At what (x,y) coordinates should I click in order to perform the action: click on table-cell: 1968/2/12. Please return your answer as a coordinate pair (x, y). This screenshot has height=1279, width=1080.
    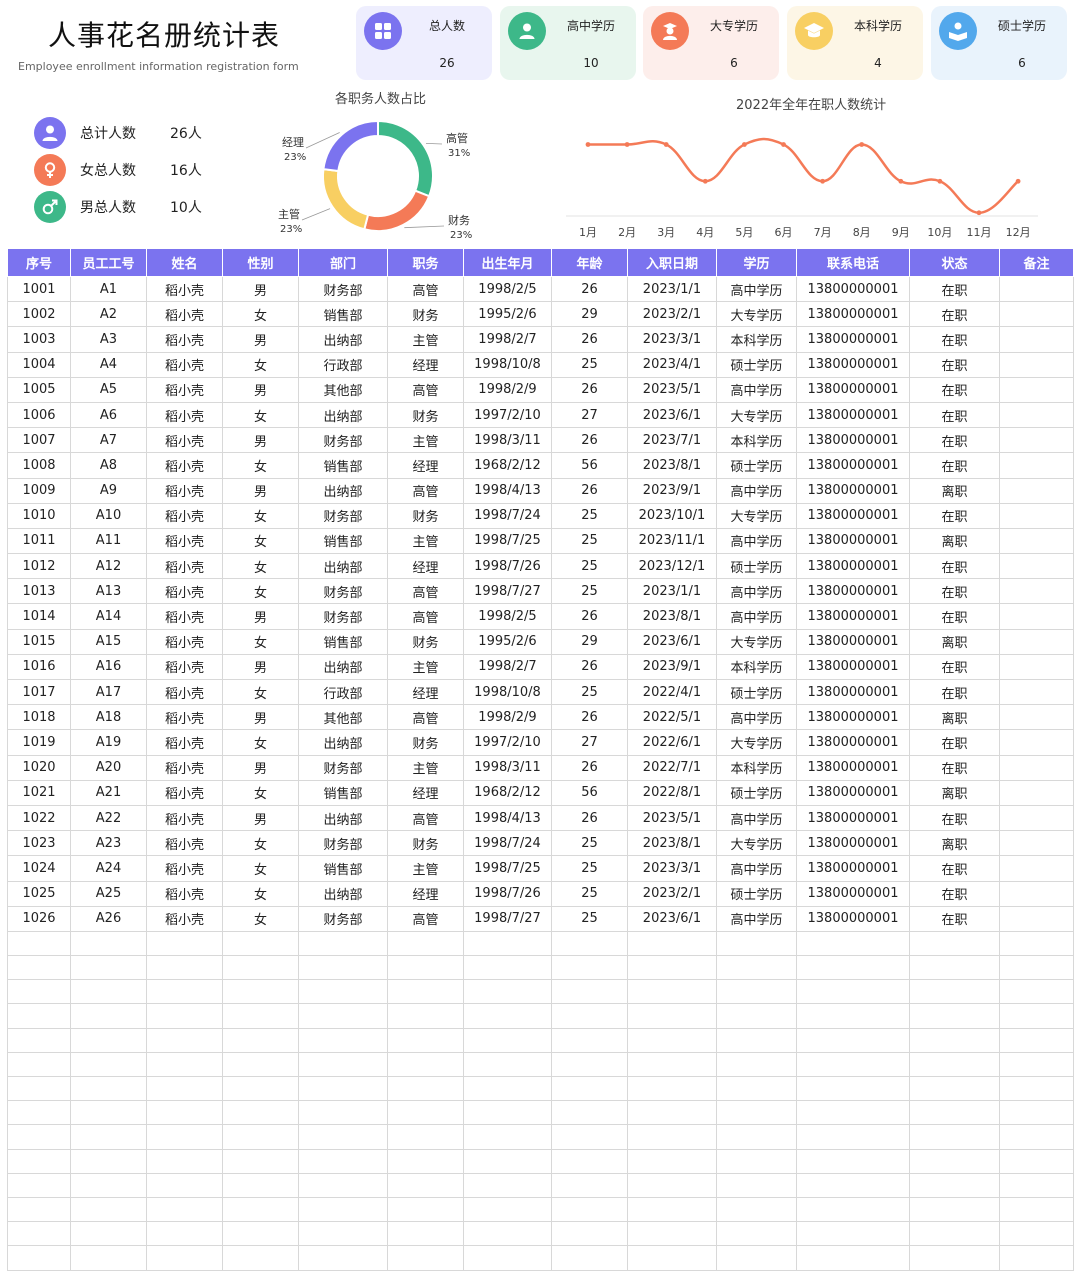
    Looking at the image, I should click on (507, 465).